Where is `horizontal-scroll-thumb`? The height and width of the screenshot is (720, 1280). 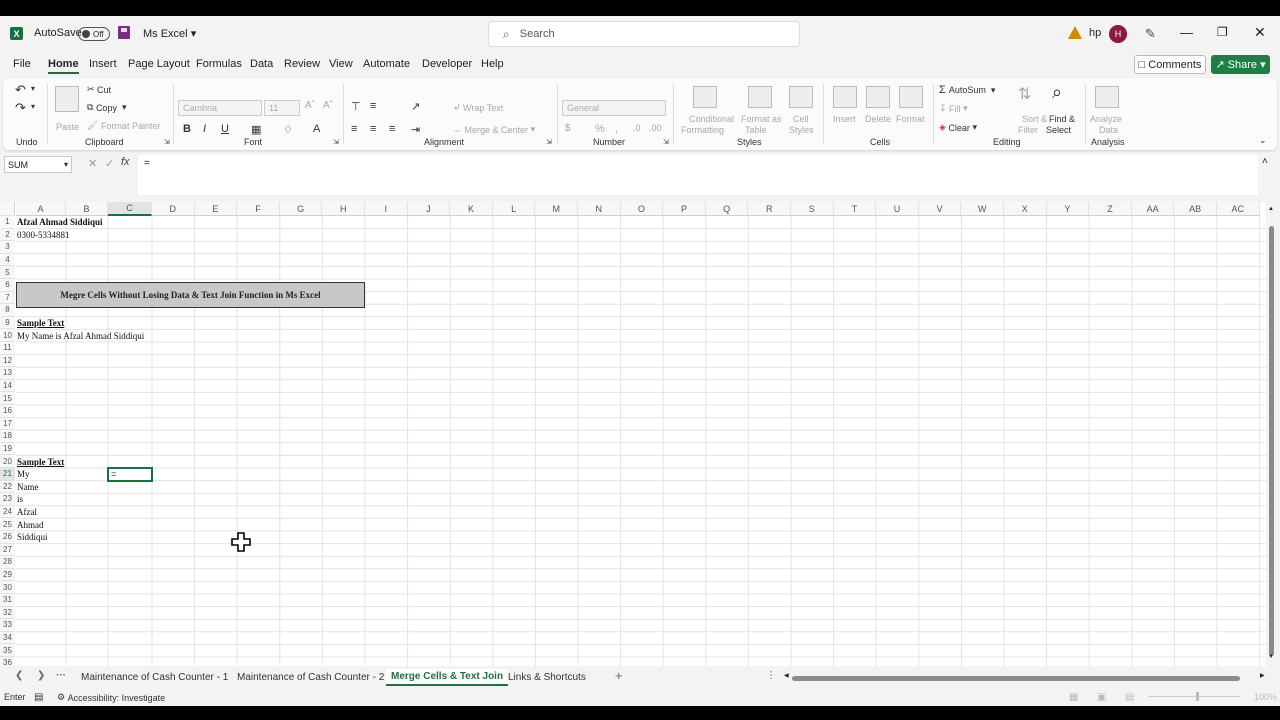
horizontal-scroll-thumb is located at coordinates (1016, 678).